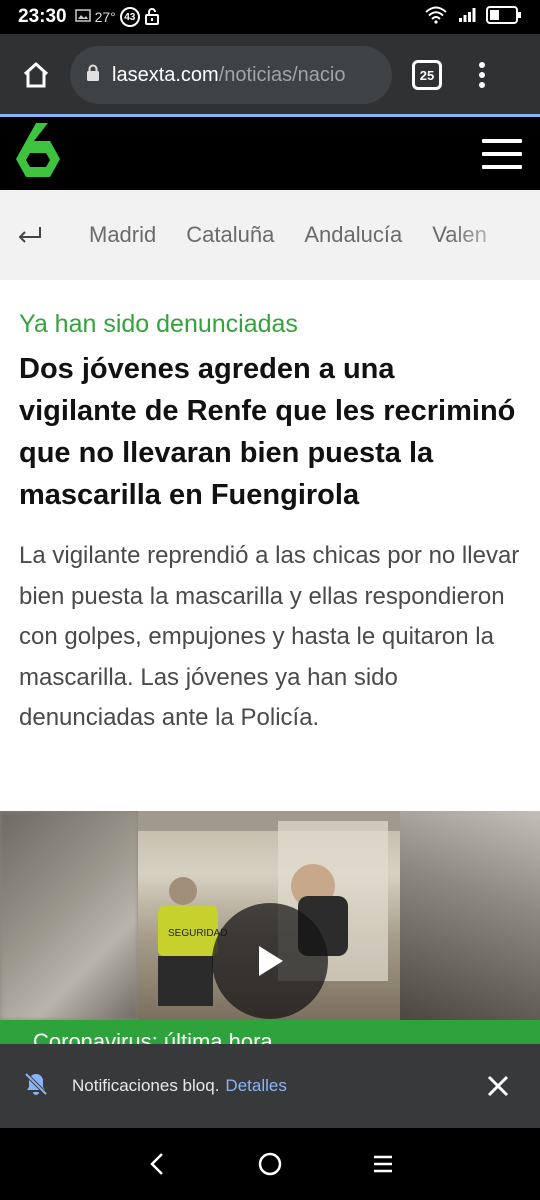  Describe the element at coordinates (470, 915) in the screenshot. I see `video-blur-right` at that location.